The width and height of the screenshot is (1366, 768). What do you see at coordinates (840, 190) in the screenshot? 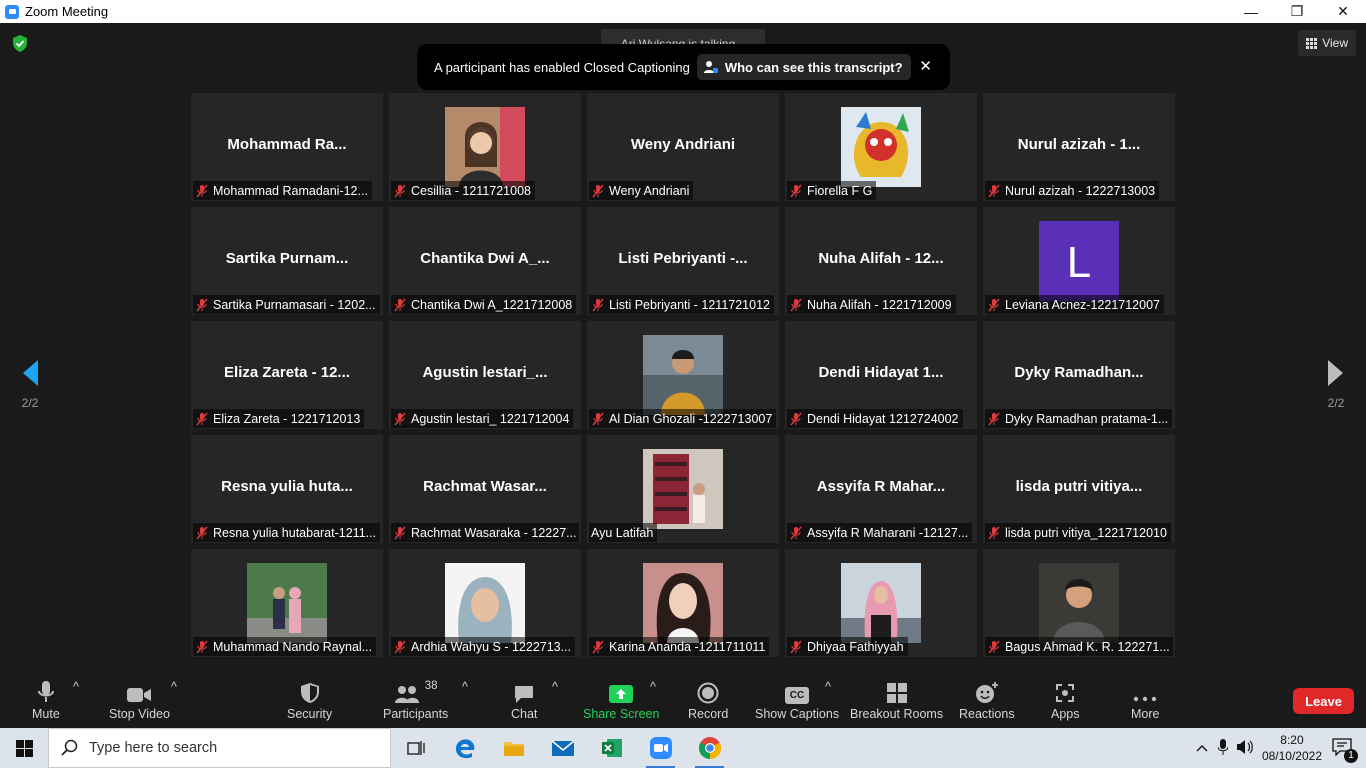
I see `participant-name-text: Fiorella F G` at bounding box center [840, 190].